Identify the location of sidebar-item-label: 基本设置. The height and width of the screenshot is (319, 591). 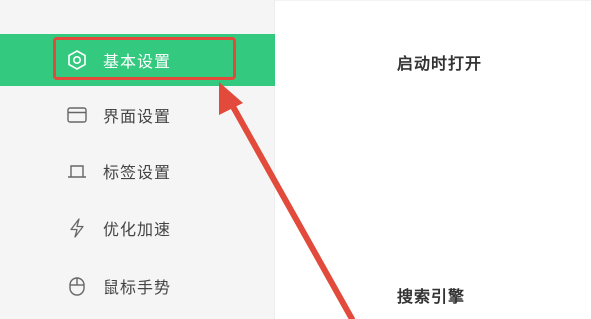
(137, 61).